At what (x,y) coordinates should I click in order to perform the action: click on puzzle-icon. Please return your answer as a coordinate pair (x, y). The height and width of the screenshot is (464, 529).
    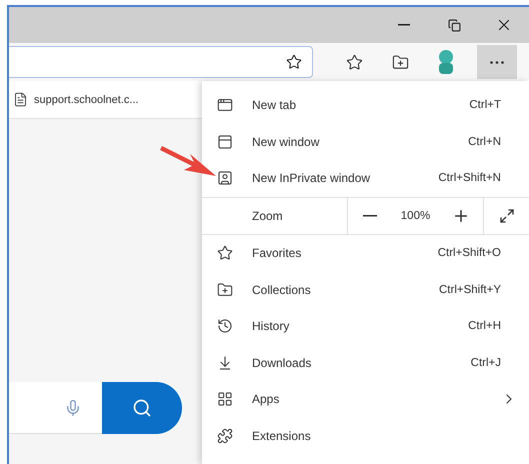
    Looking at the image, I should click on (225, 436).